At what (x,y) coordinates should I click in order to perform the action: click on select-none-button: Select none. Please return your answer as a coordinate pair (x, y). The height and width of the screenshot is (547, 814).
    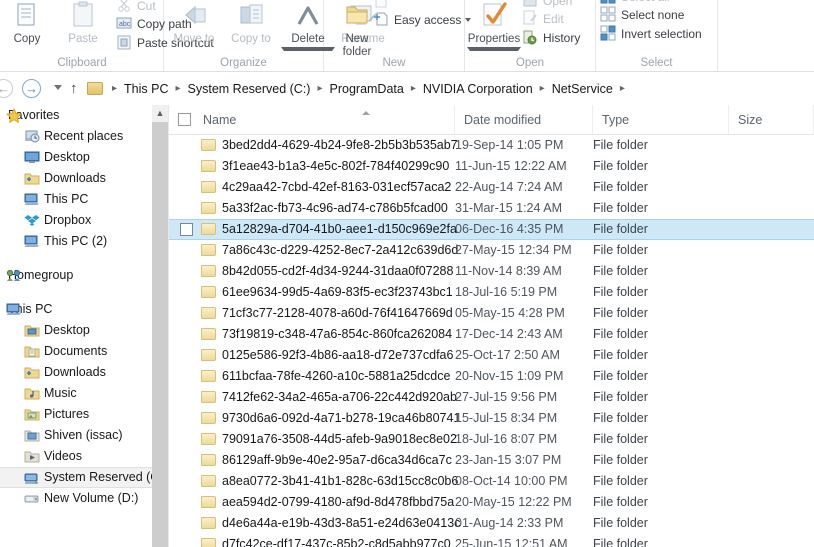
    Looking at the image, I should click on (642, 15).